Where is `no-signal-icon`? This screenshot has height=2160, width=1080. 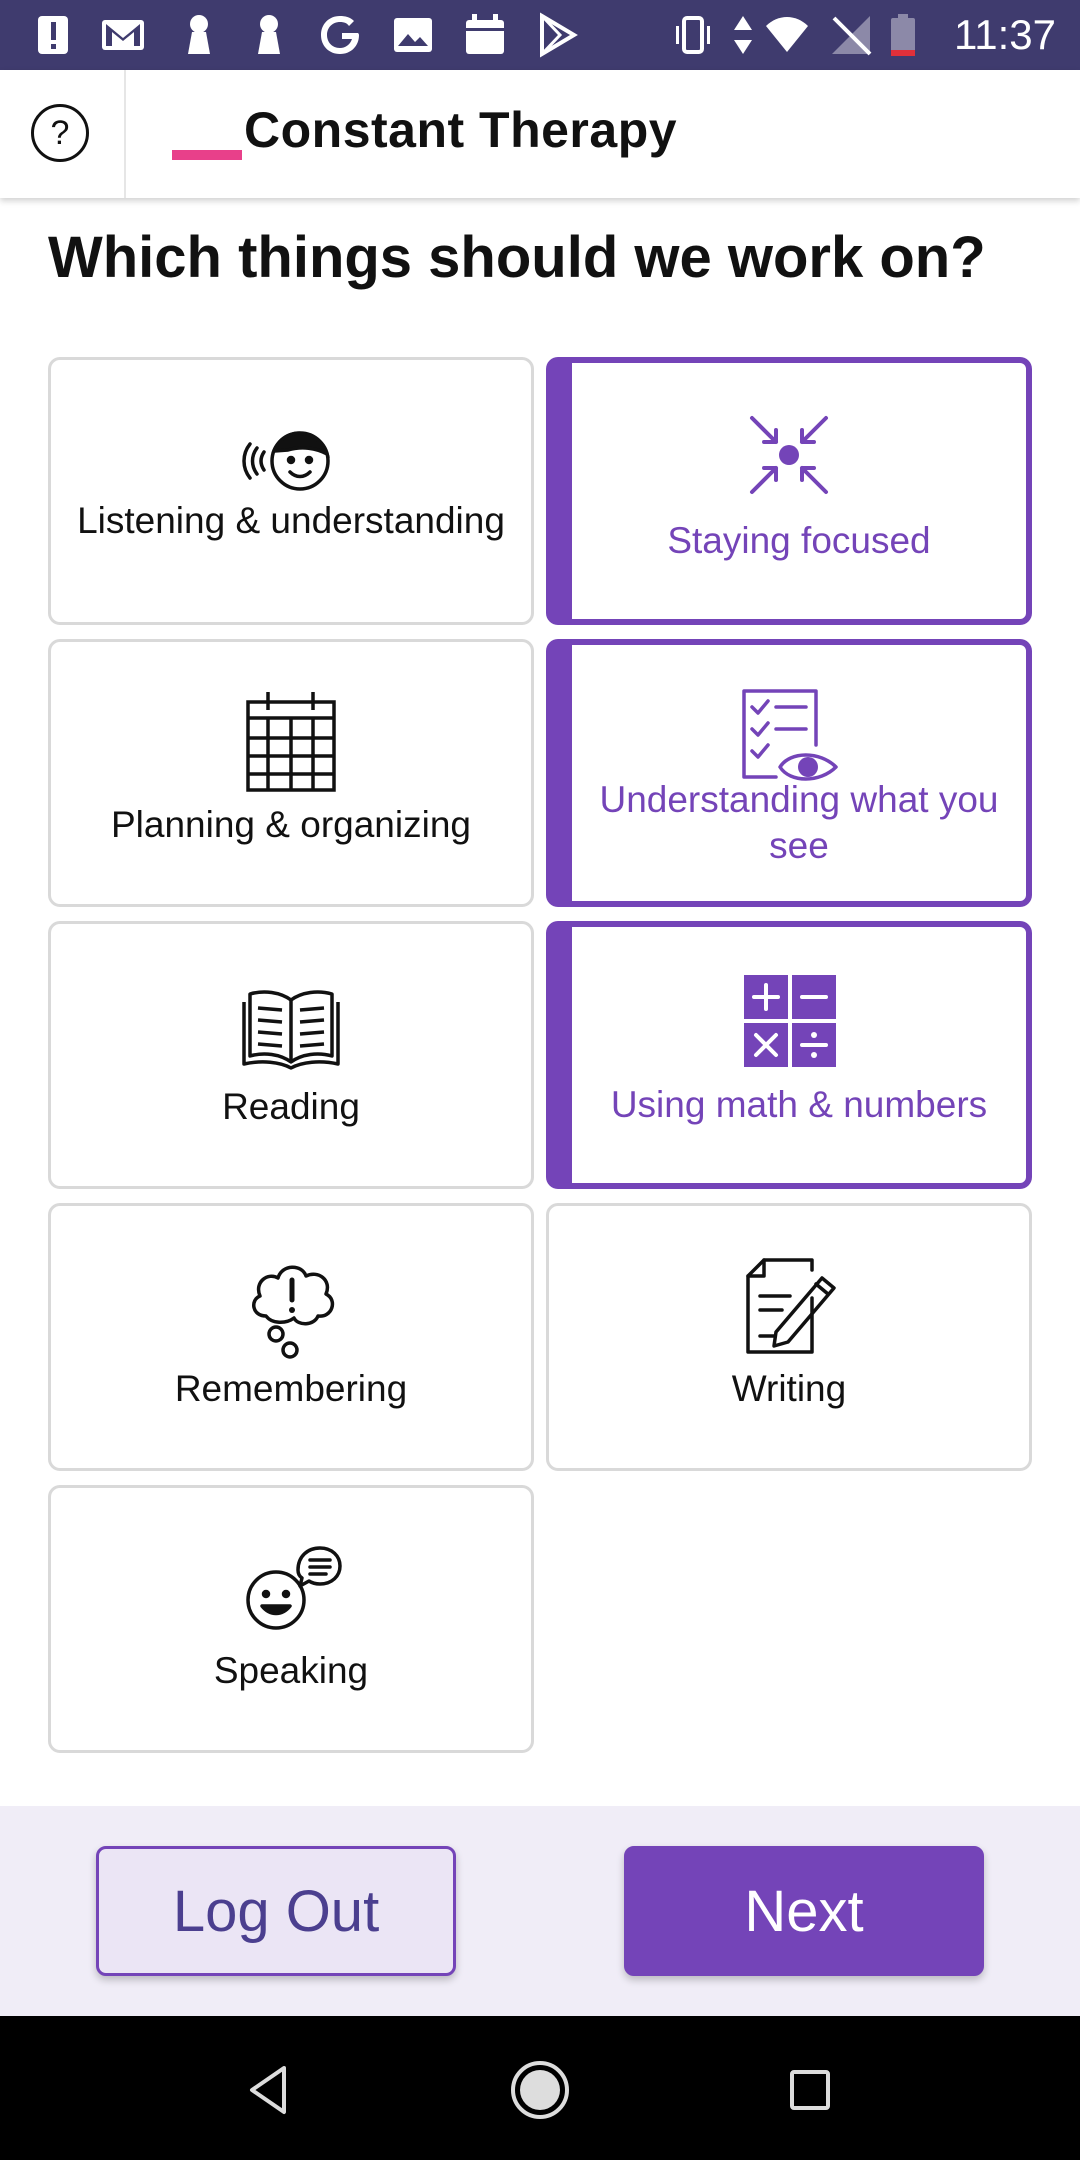
no-signal-icon is located at coordinates (851, 35).